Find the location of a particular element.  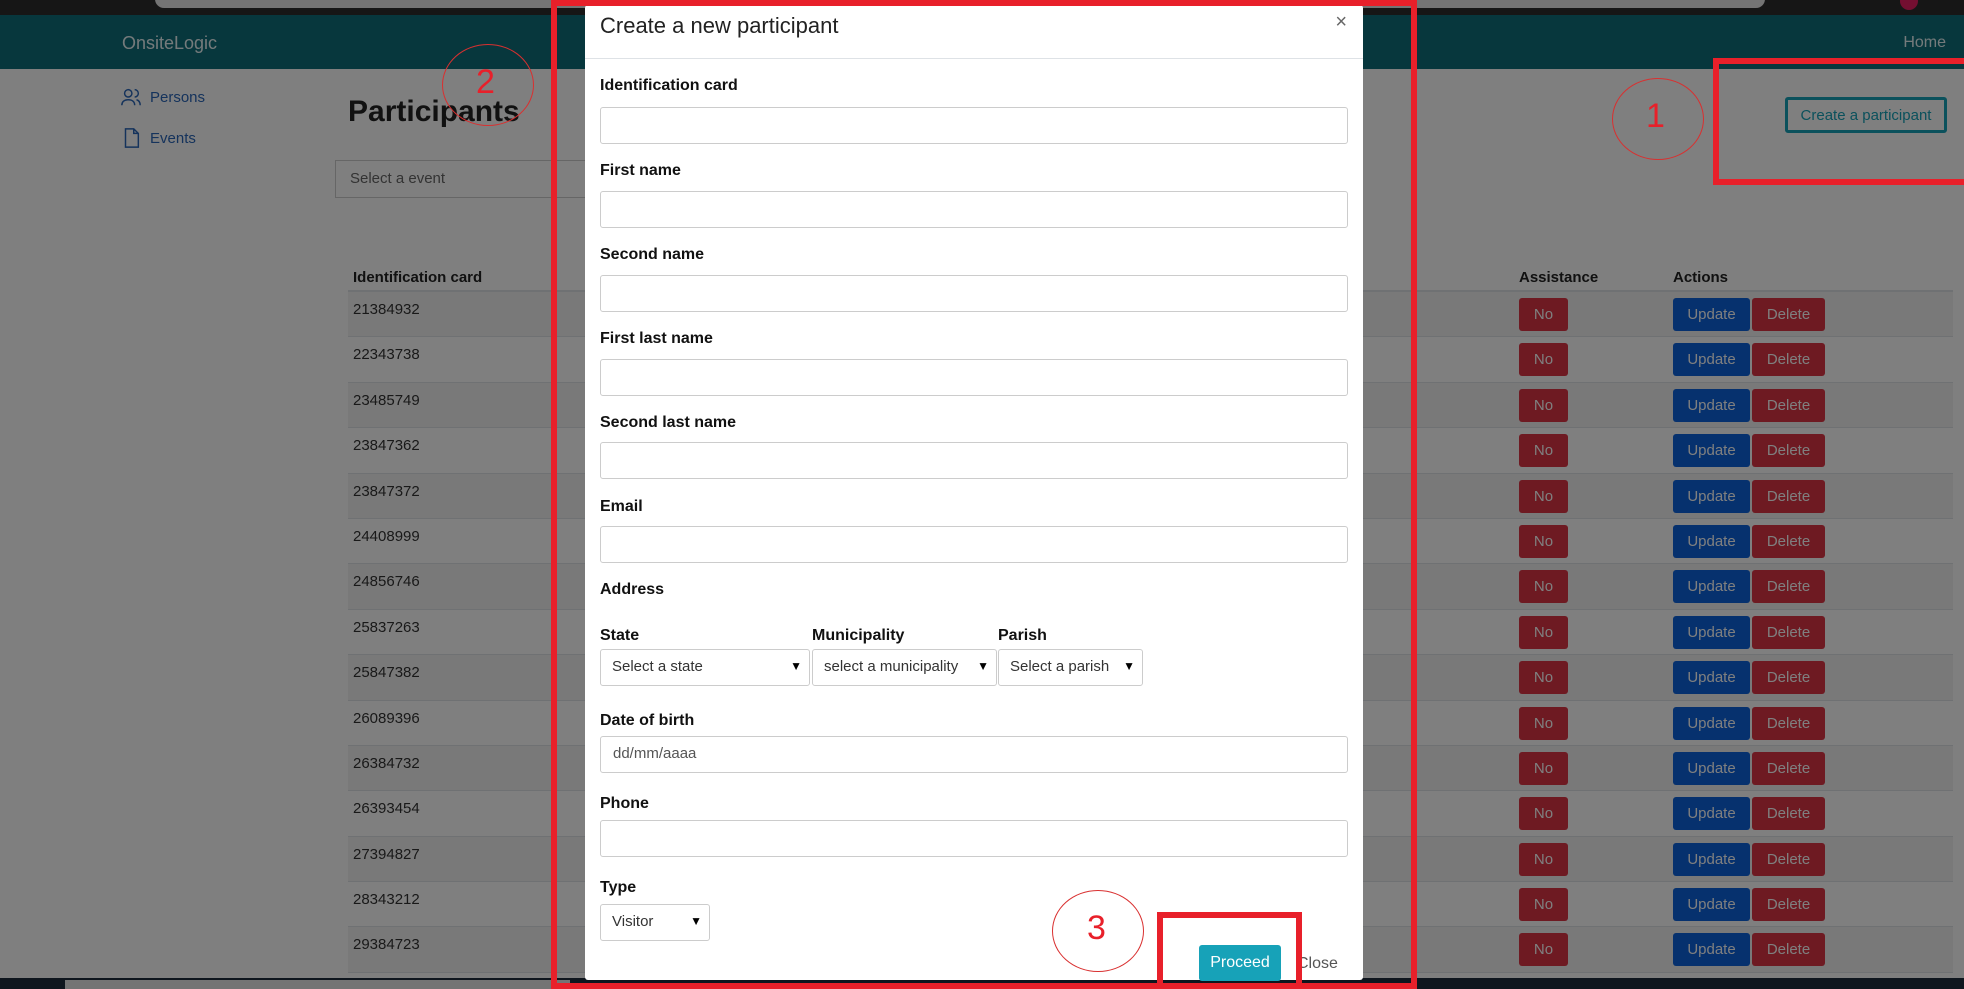

annotation-number-3: 3 is located at coordinates (1096, 928).